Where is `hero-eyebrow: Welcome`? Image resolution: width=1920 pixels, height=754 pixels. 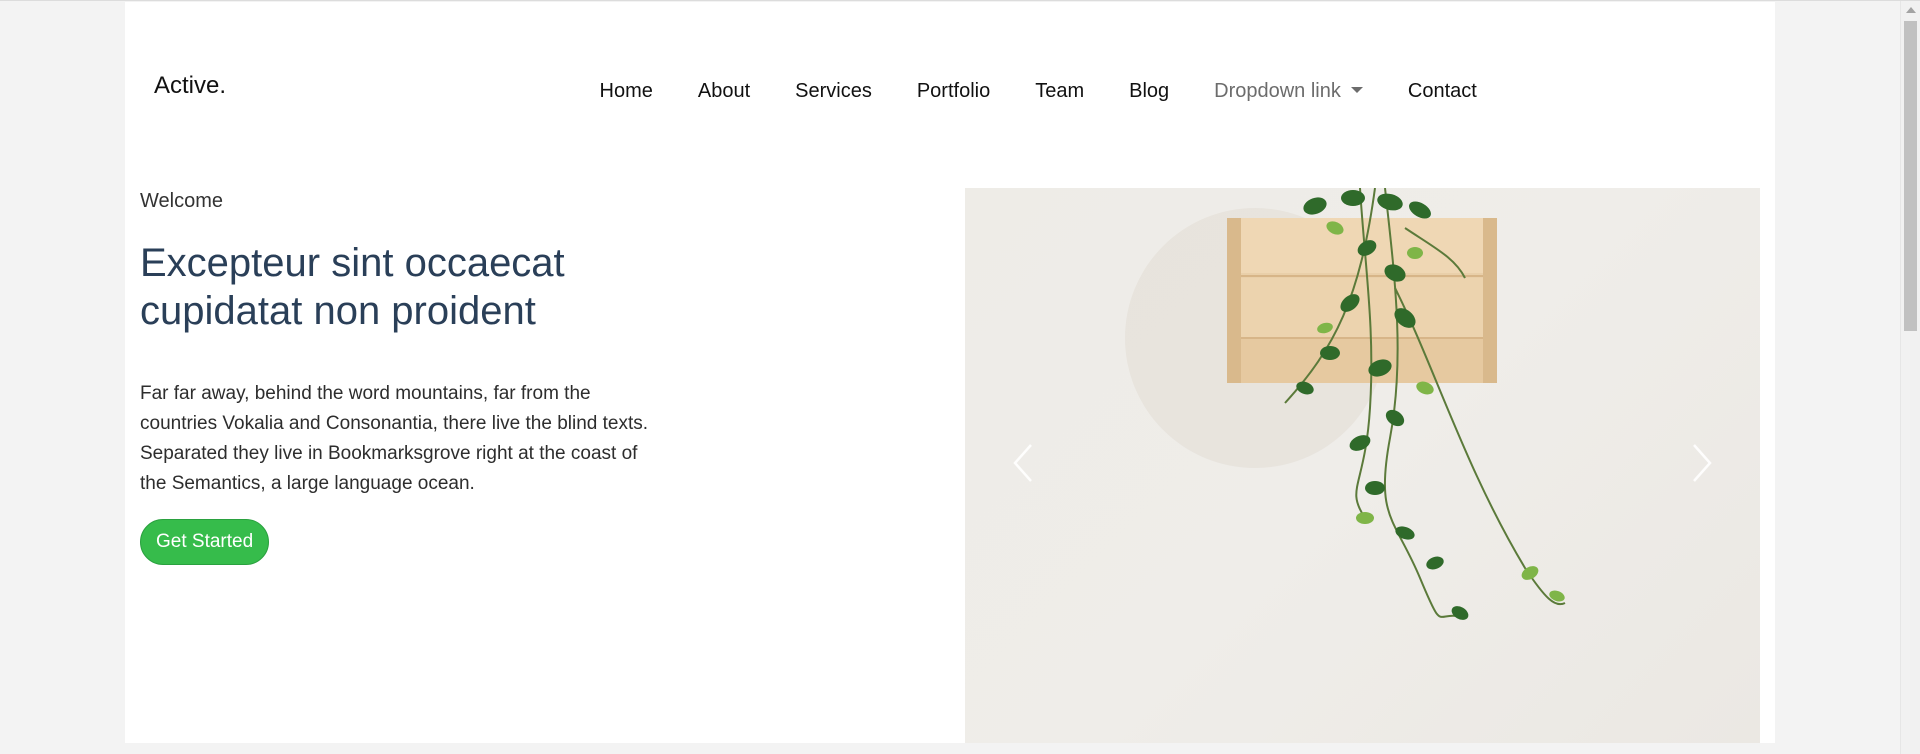
hero-eyebrow: Welcome is located at coordinates (181, 201).